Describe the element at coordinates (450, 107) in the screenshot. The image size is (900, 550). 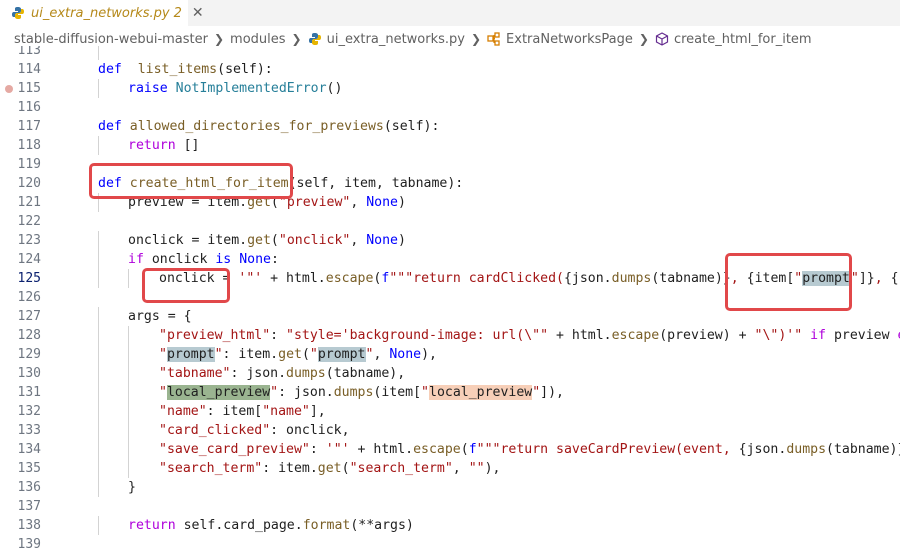
I see `code-line: 116` at that location.